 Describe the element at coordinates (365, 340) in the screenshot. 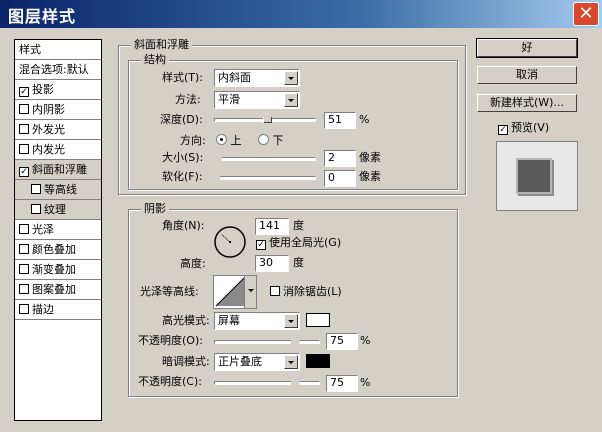

I see `opacity1-unit: %` at that location.